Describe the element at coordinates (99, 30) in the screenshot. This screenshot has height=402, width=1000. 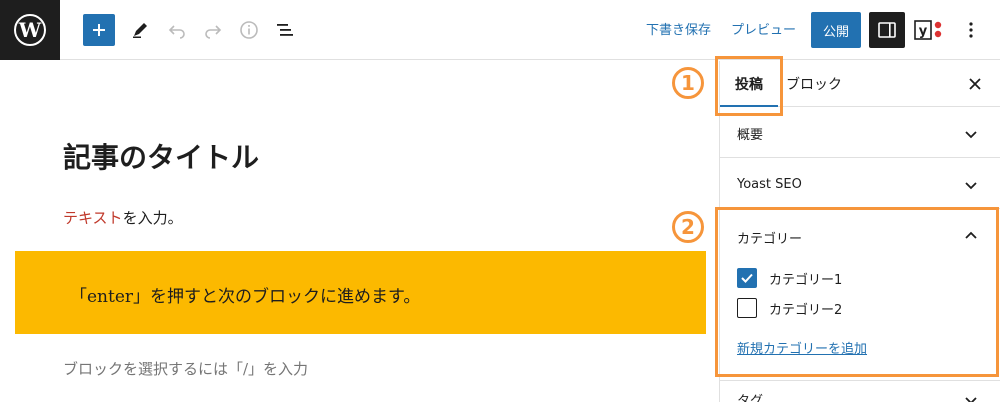
I see `add-block-button` at that location.